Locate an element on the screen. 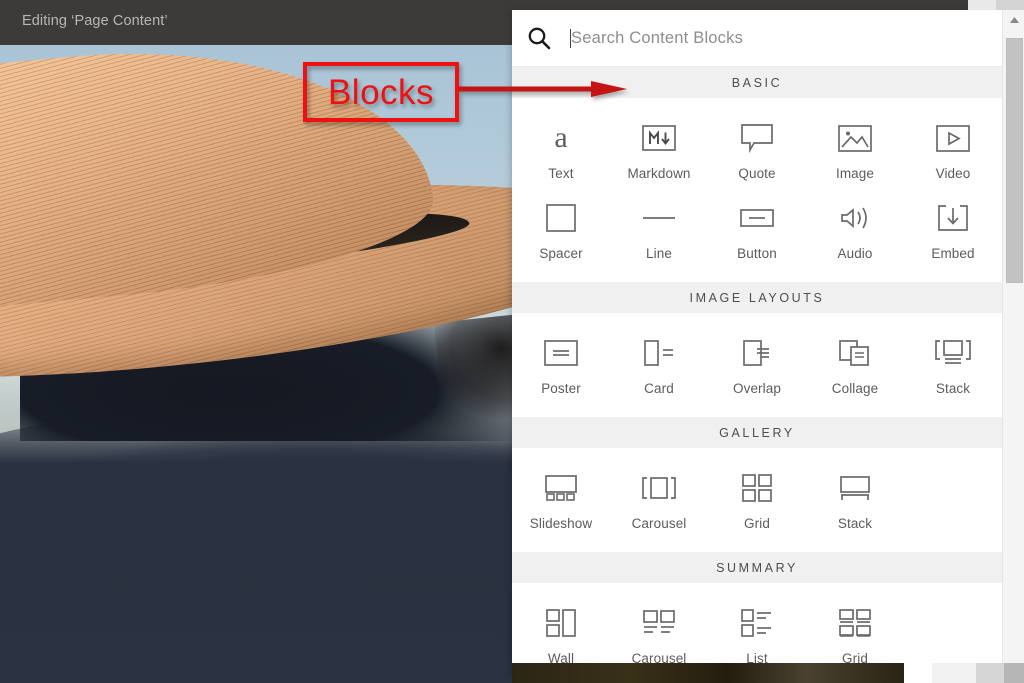 Image resolution: width=1024 pixels, height=683 pixels. block-gallery-grid: Grid is located at coordinates (757, 502).